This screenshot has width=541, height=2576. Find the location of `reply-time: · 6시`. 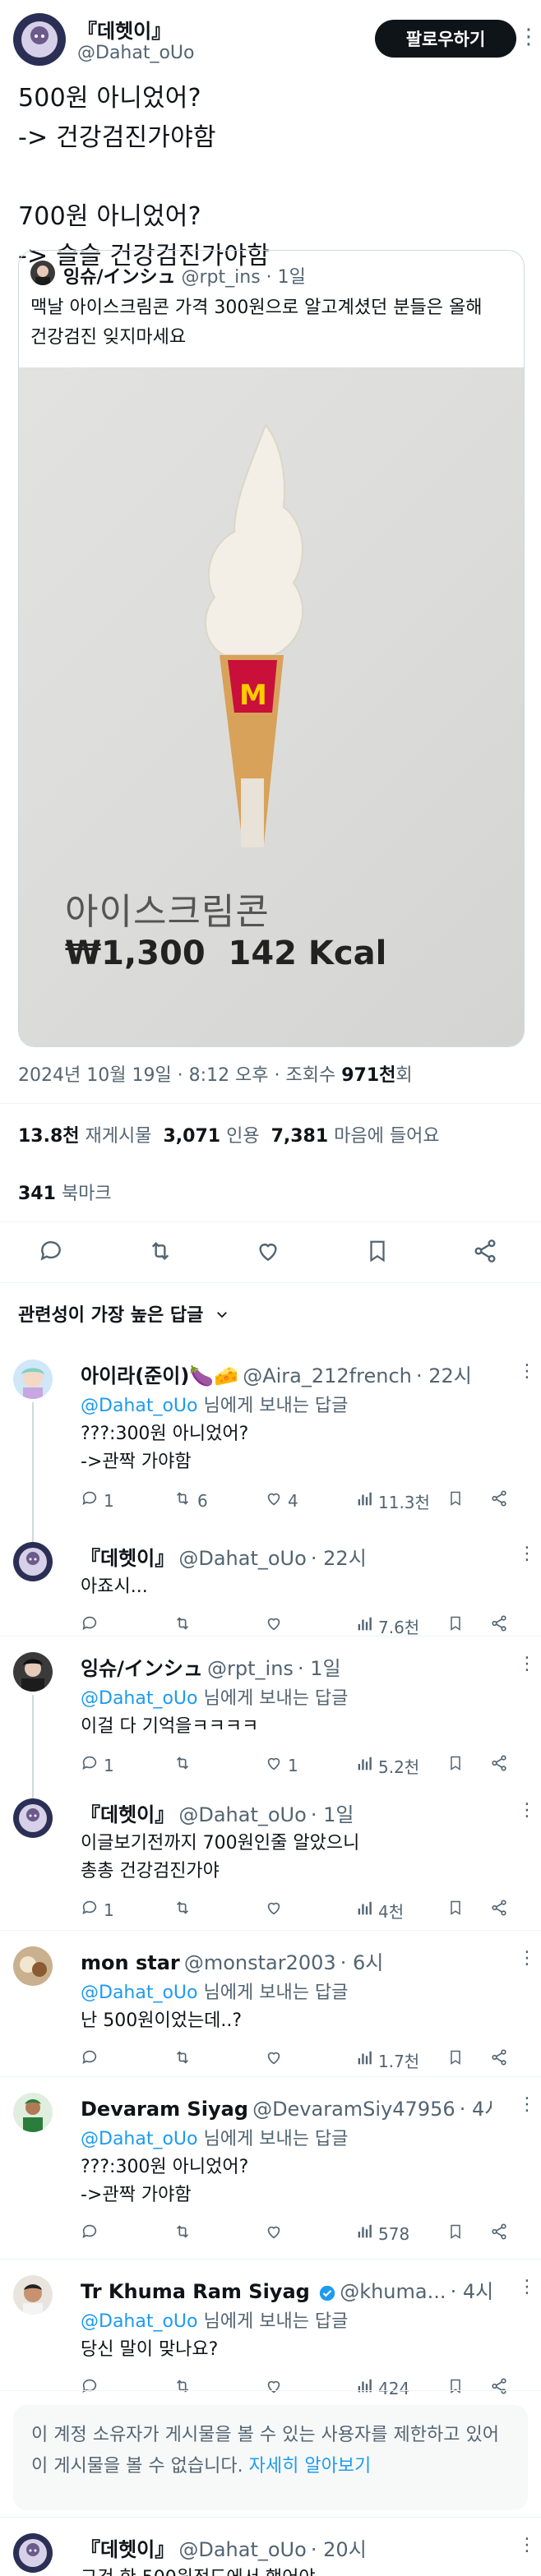

reply-time: · 6시 is located at coordinates (362, 1963).